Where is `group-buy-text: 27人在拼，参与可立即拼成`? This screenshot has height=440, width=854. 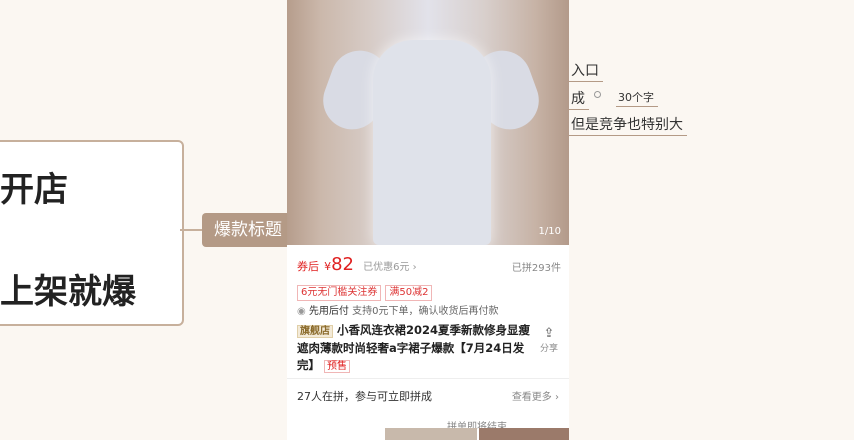 group-buy-text: 27人在拼，参与可立即拼成 is located at coordinates (364, 396).